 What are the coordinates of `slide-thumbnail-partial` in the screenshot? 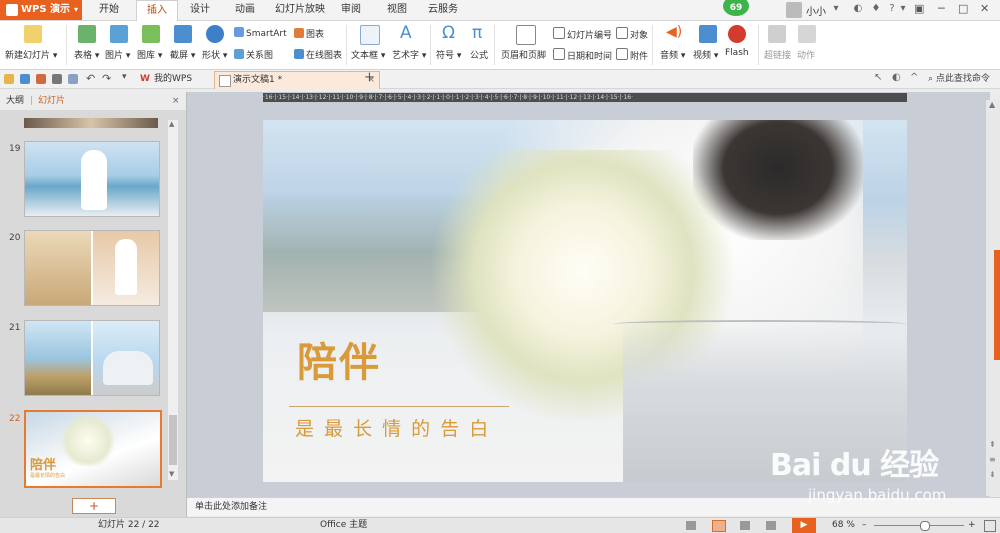 It's located at (91, 123).